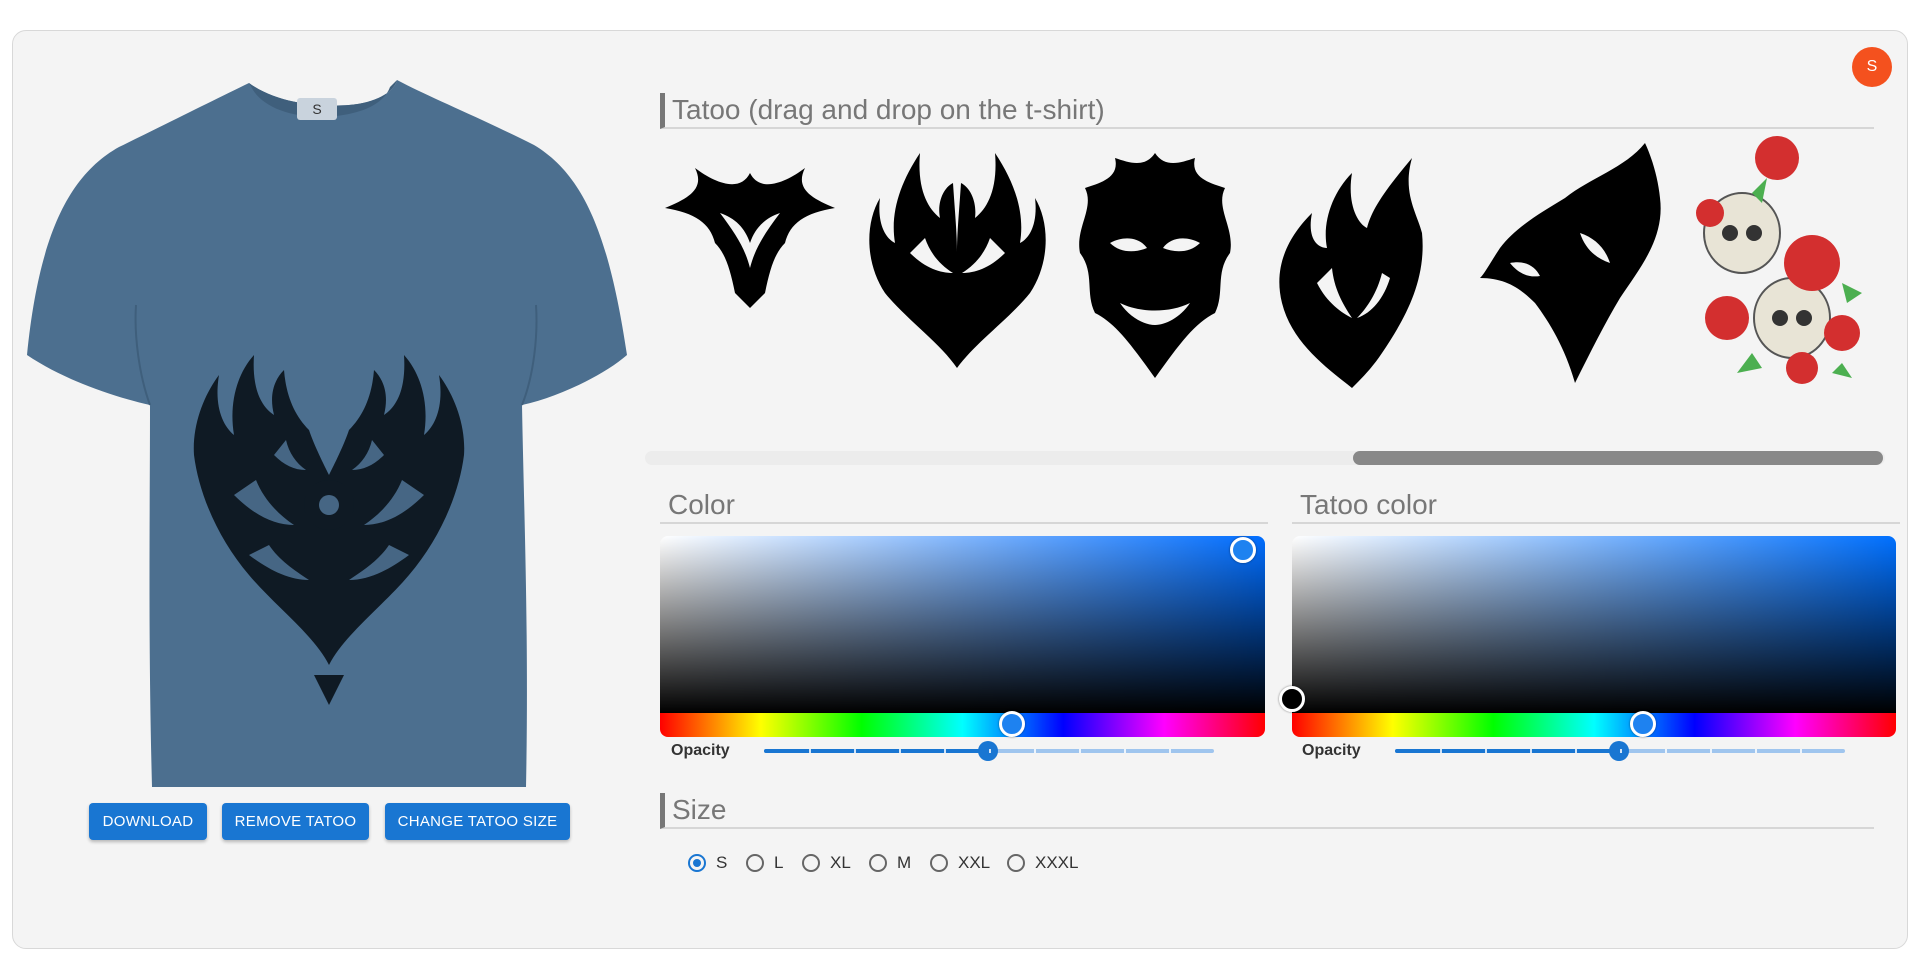  What do you see at coordinates (1507, 751) in the screenshot?
I see `tattoo-opacity-fill` at bounding box center [1507, 751].